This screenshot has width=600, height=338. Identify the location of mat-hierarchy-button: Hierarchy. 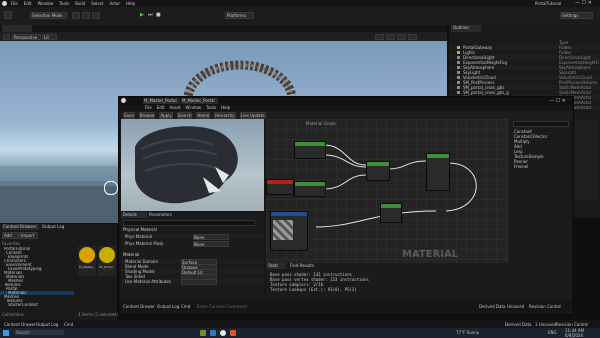
(225, 115).